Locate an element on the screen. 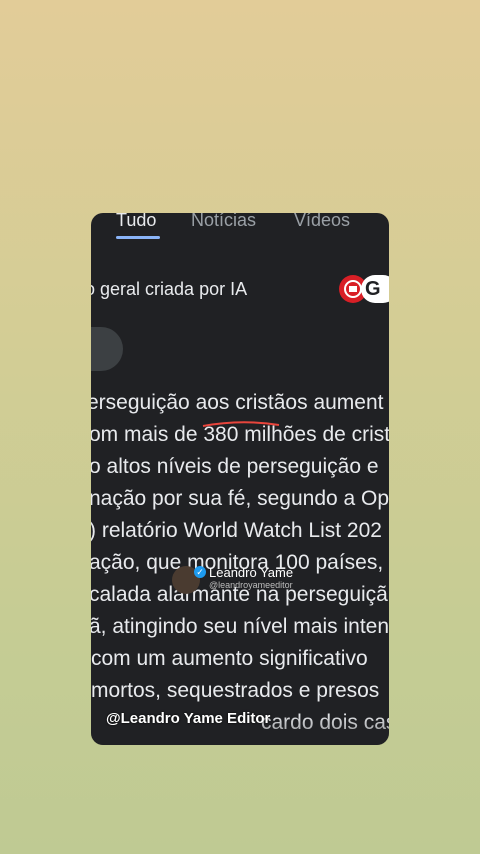  body-line: erseguição aos cristãos aument is located at coordinates (237, 402).